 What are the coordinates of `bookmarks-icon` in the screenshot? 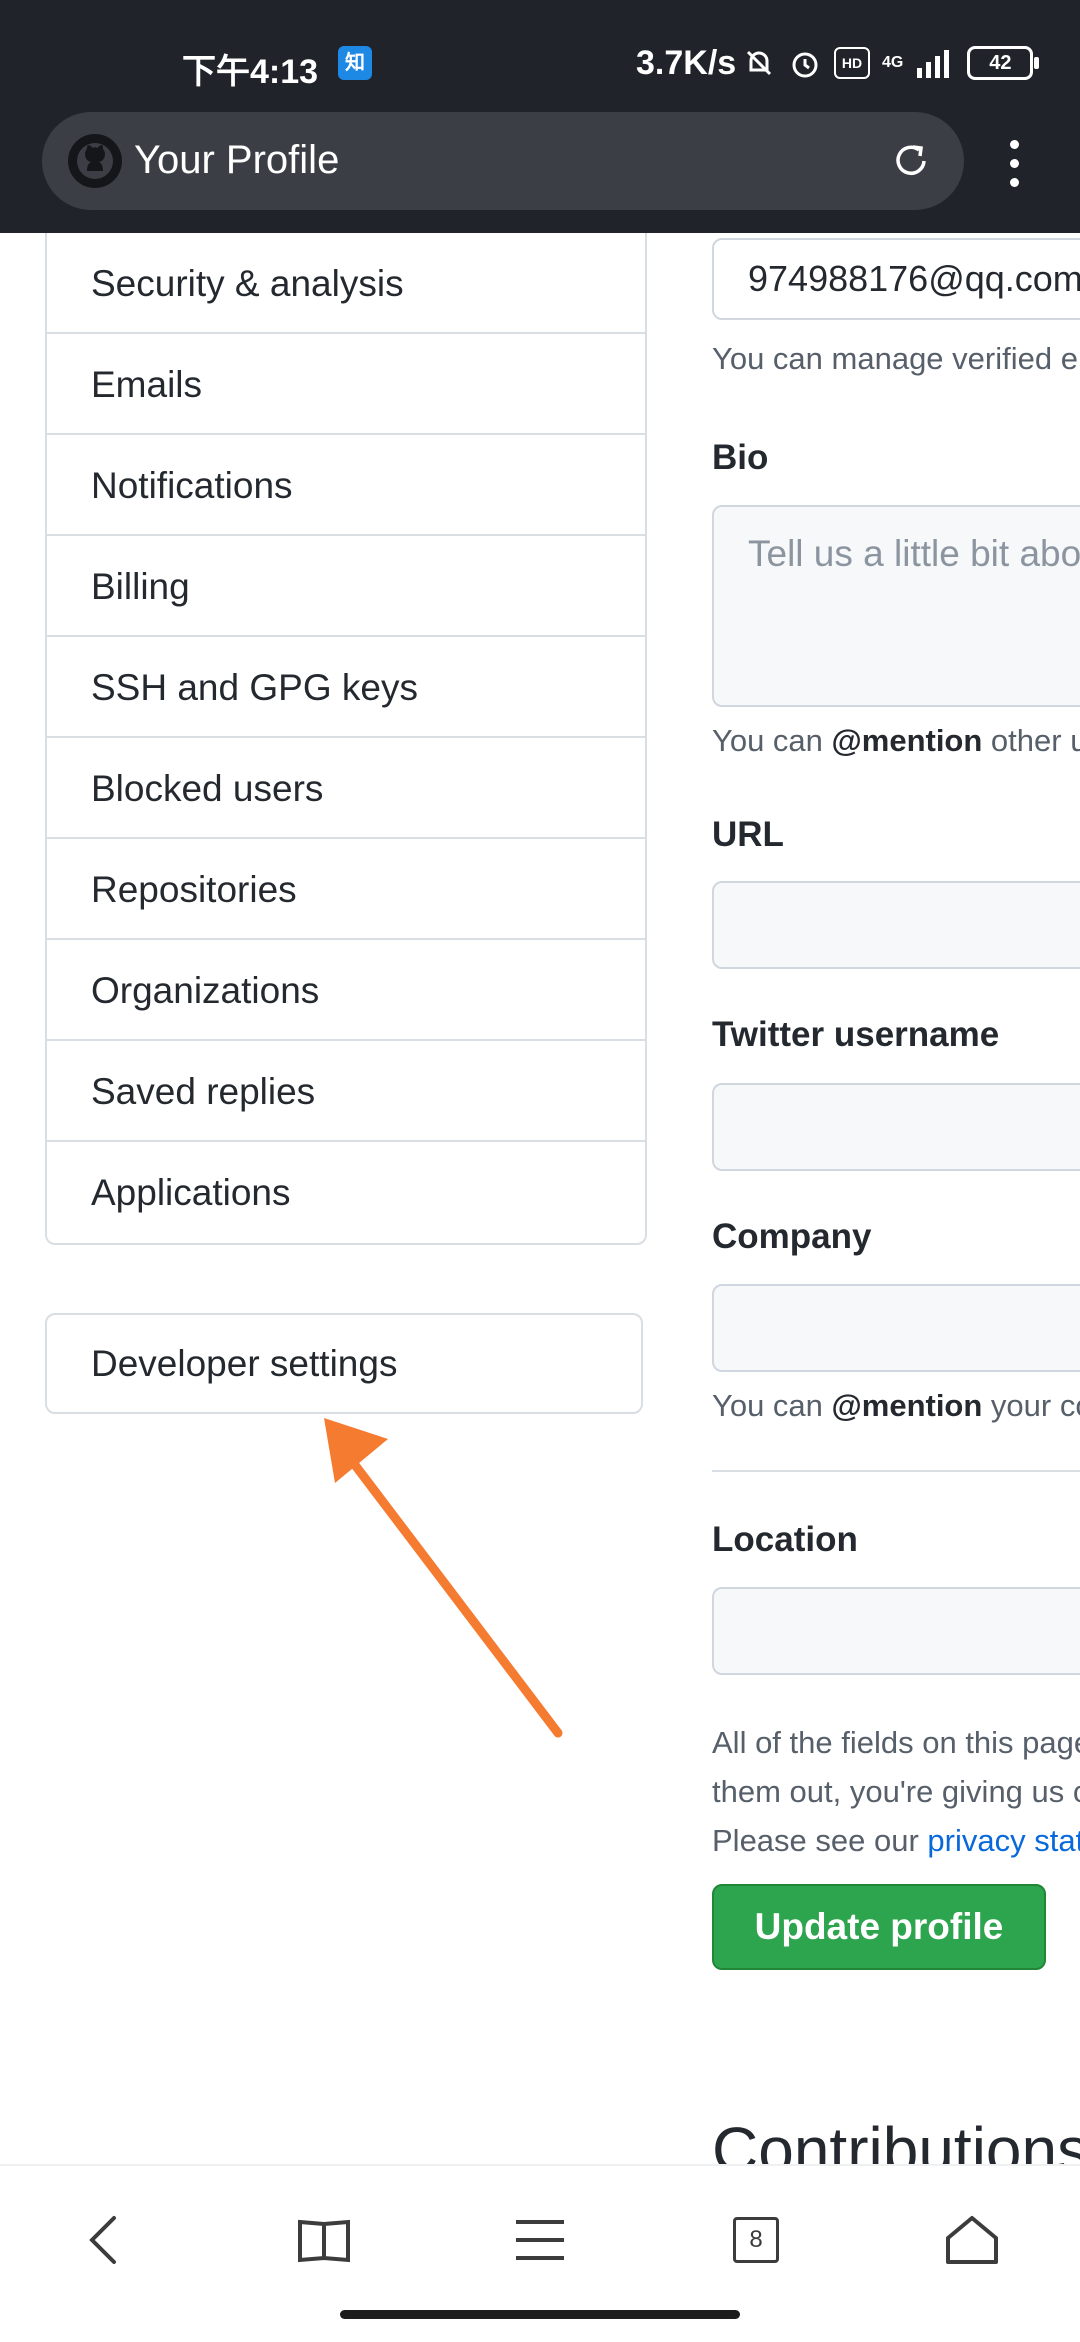 It's located at (324, 2240).